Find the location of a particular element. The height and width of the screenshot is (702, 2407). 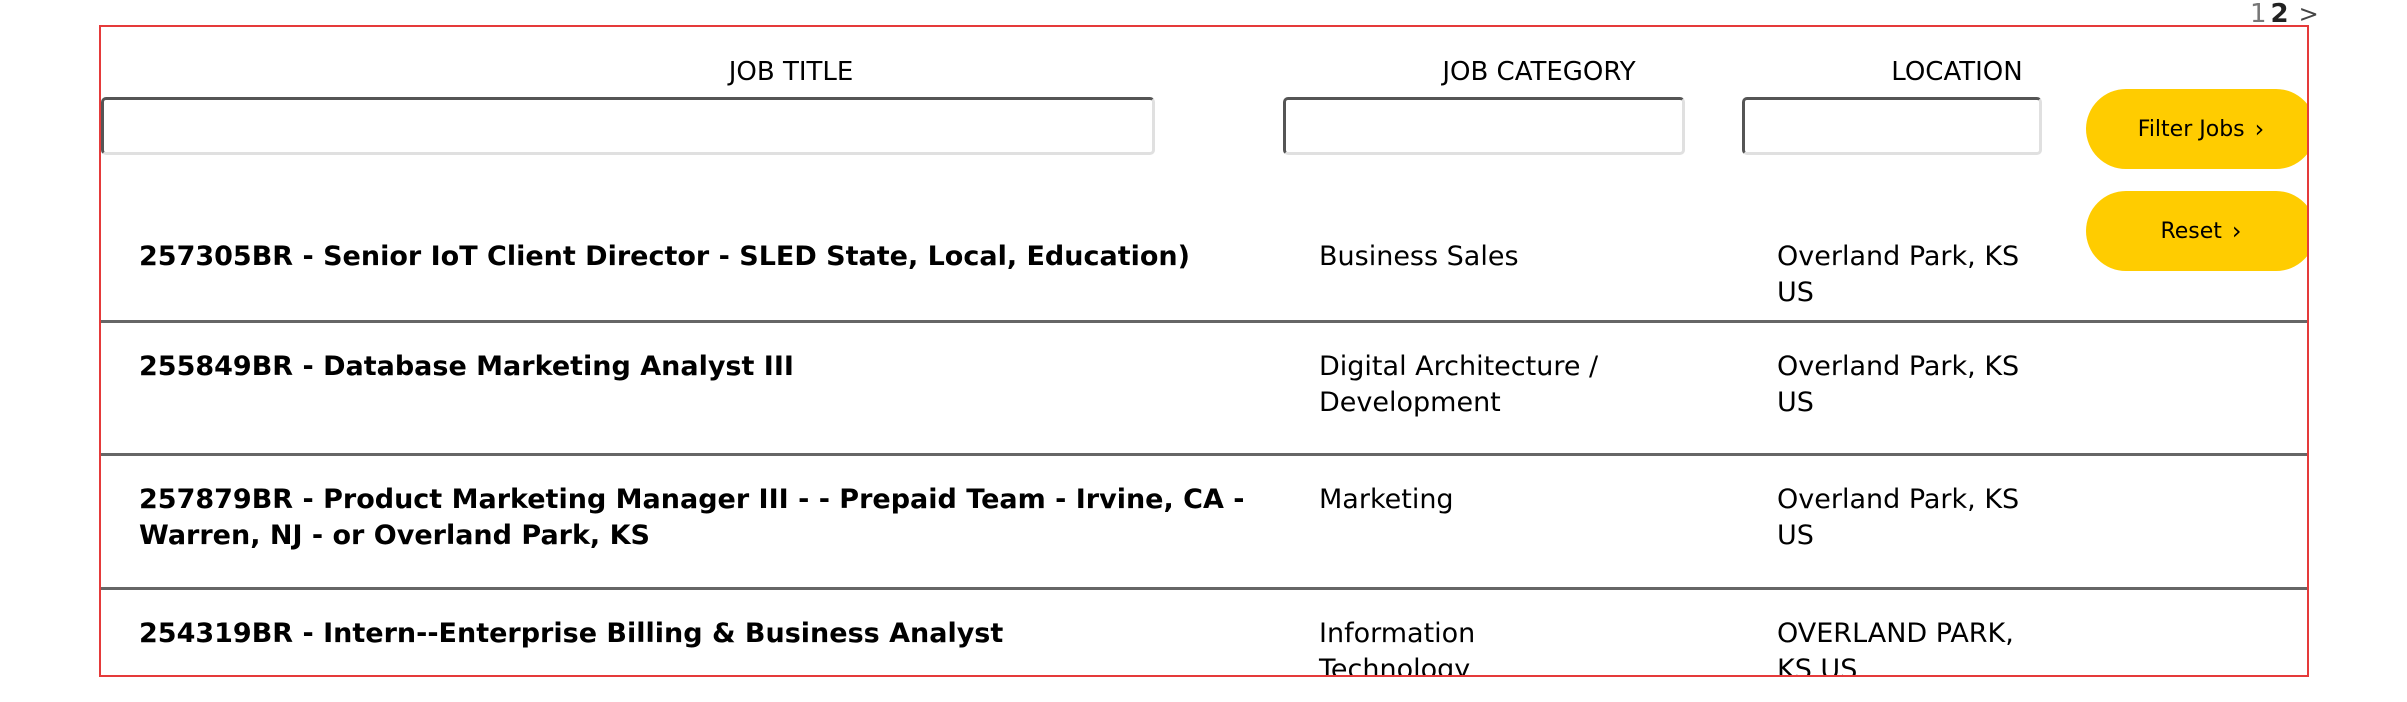

column-header-job-title: JOB TITLE is located at coordinates (791, 72).